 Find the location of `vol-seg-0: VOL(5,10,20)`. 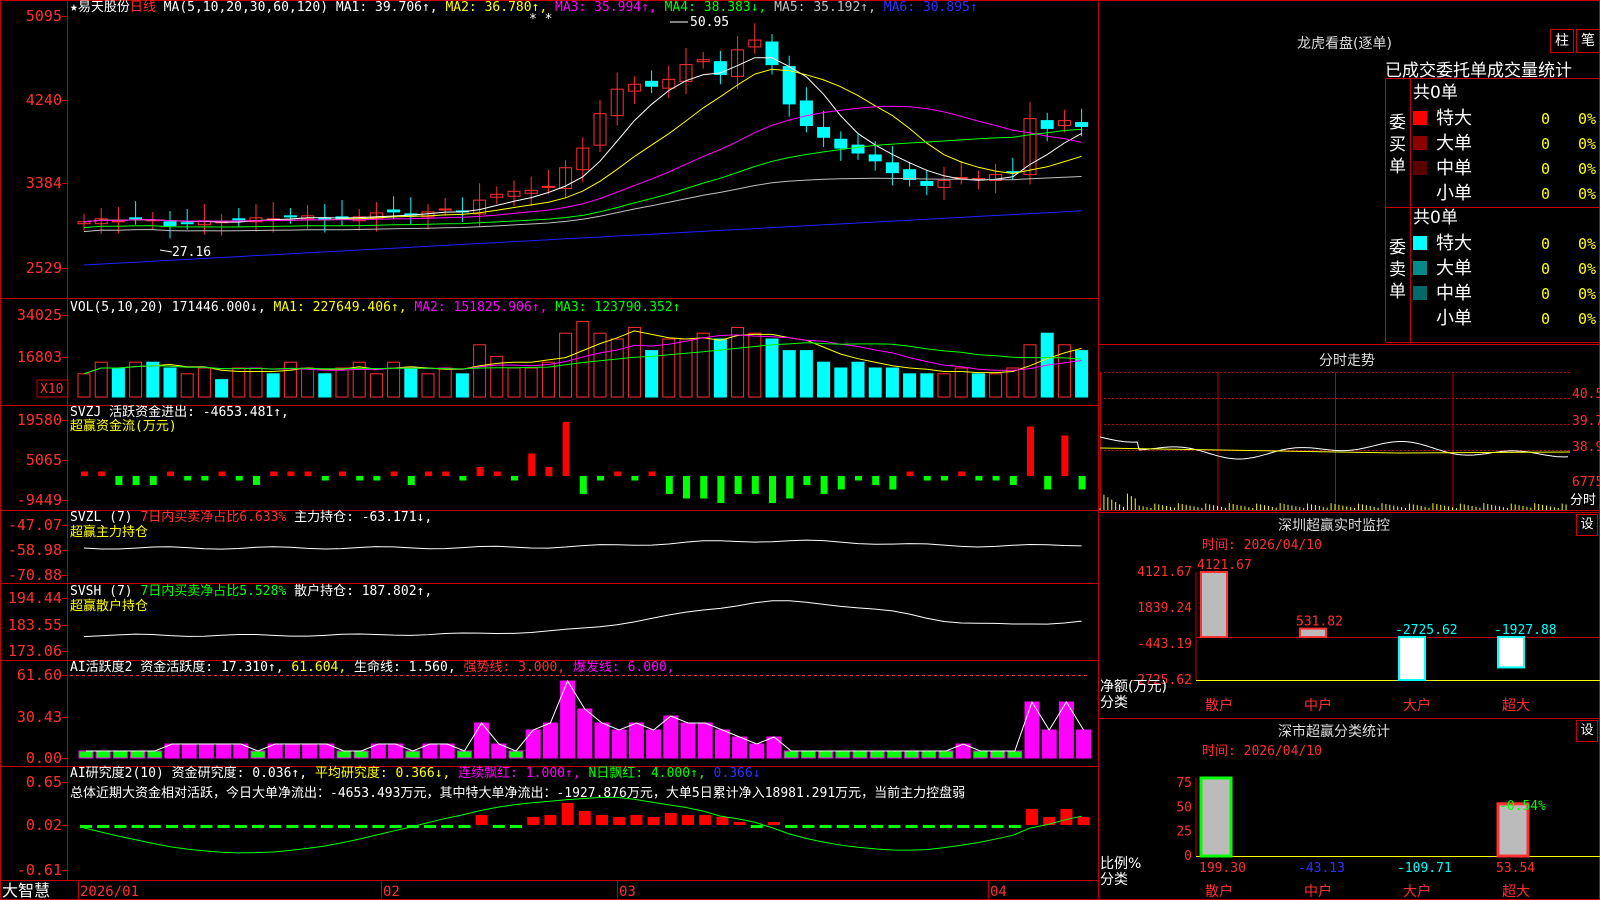

vol-seg-0: VOL(5,10,20) is located at coordinates (117, 307).